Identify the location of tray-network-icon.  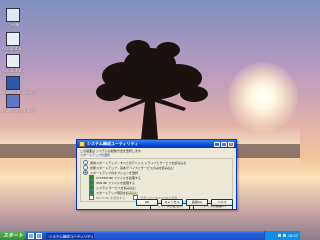
(284, 235).